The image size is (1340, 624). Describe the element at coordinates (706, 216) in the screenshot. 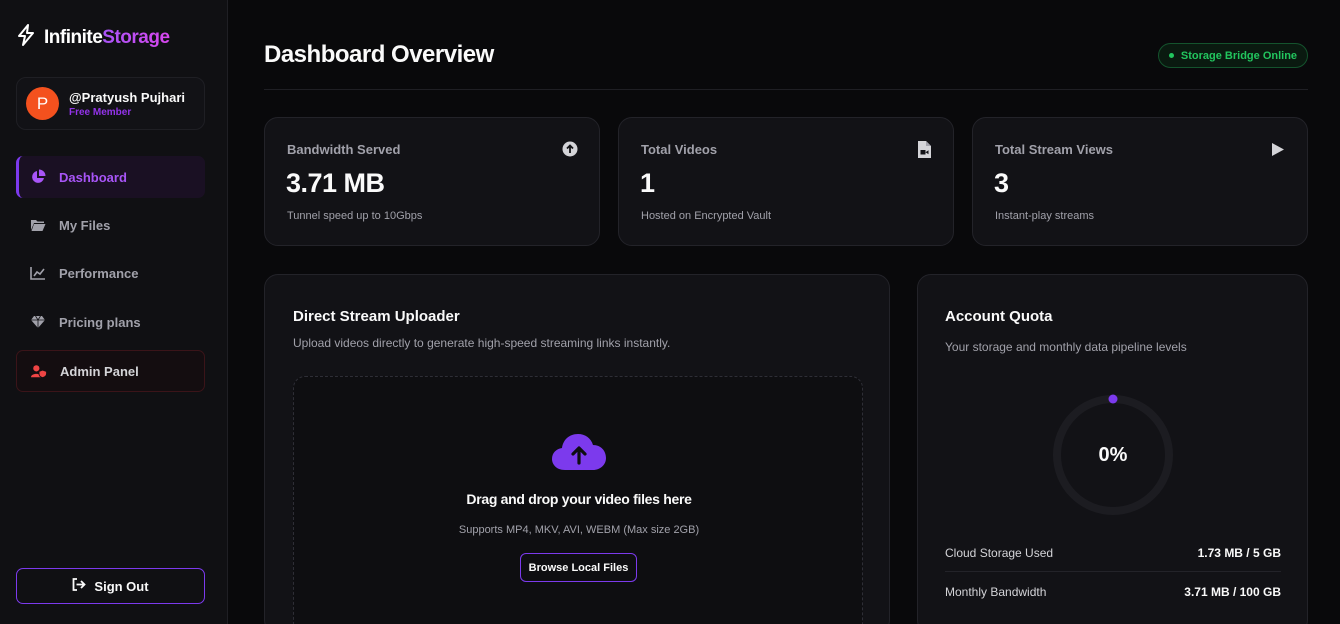

I see `stat-sub: Hosted on Encrypted Vault` at that location.